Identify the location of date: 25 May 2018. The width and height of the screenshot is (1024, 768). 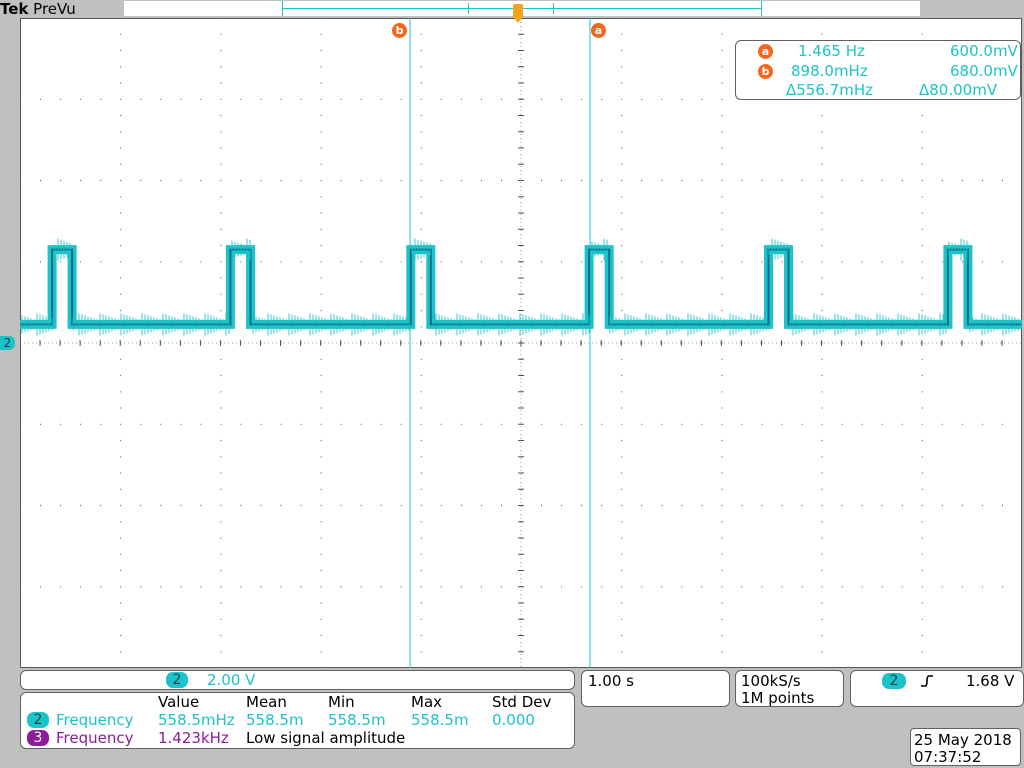
(963, 740).